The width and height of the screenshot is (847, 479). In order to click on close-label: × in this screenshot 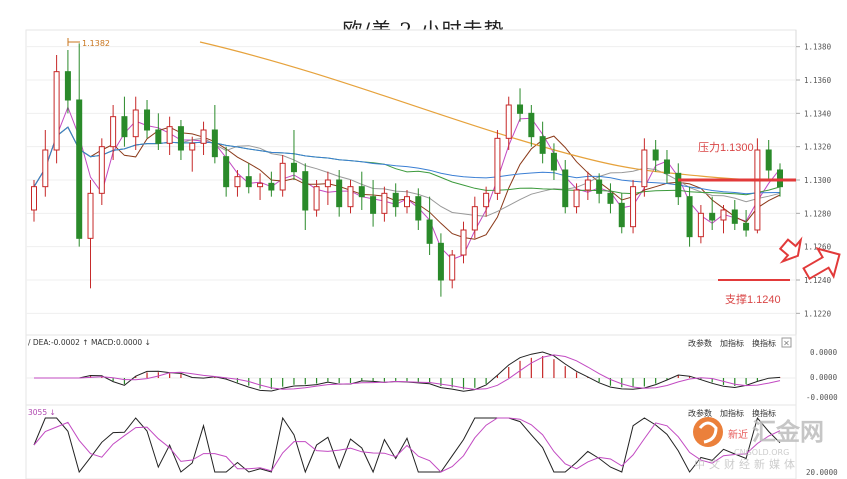, I will do `click(786, 343)`.